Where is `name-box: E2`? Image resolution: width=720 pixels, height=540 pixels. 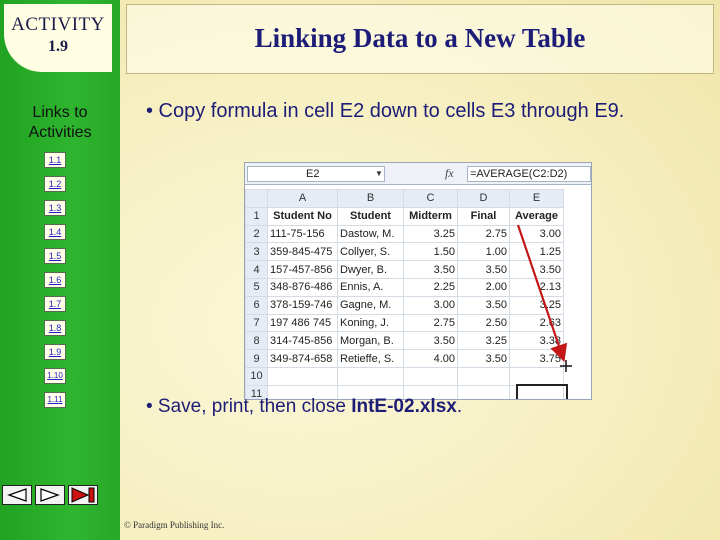 name-box: E2 is located at coordinates (316, 174).